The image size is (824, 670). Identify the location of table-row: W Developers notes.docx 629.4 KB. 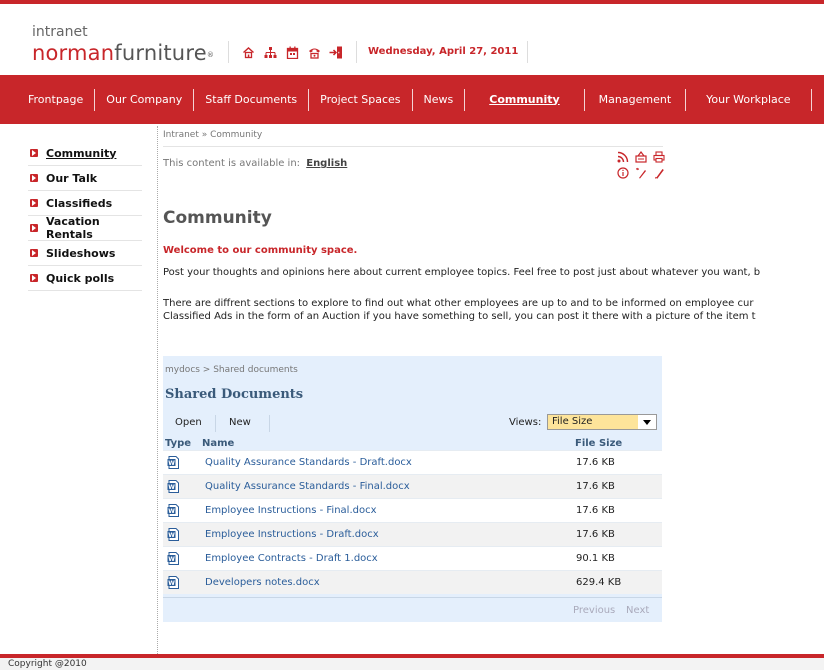
(412, 582).